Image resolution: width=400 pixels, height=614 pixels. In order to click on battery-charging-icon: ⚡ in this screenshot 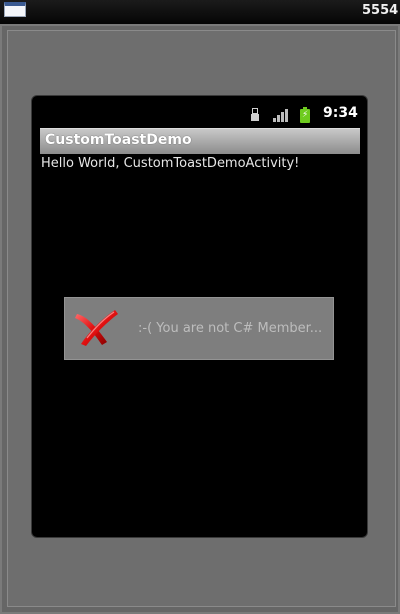, I will do `click(305, 115)`.